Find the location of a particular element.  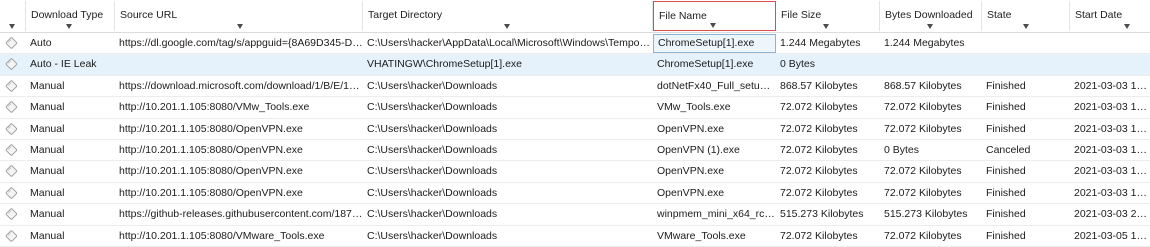

file-name-cell: VMw_Tools.exe is located at coordinates (714, 107).